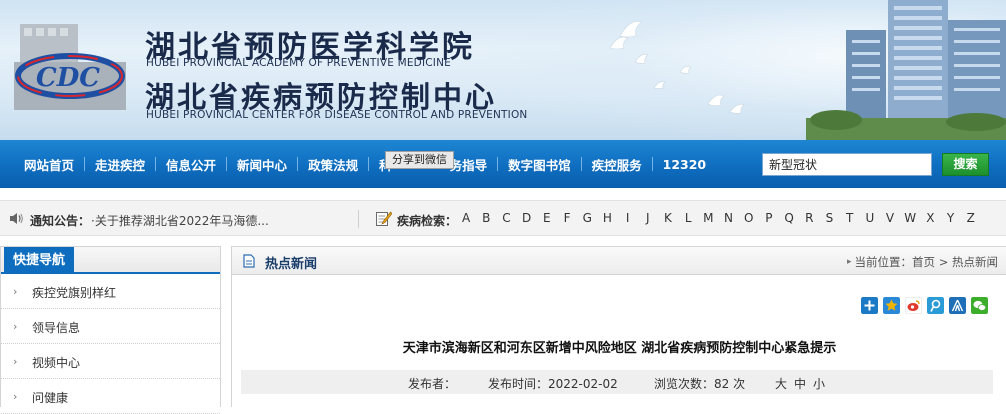 The image size is (1006, 414). I want to click on font-size-switcher: 大 中 小, so click(800, 383).